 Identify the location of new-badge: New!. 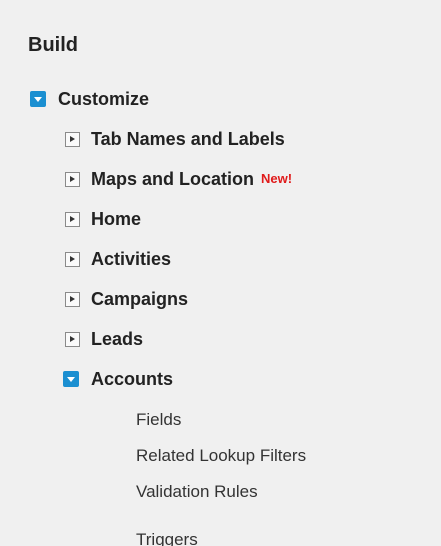
(277, 178).